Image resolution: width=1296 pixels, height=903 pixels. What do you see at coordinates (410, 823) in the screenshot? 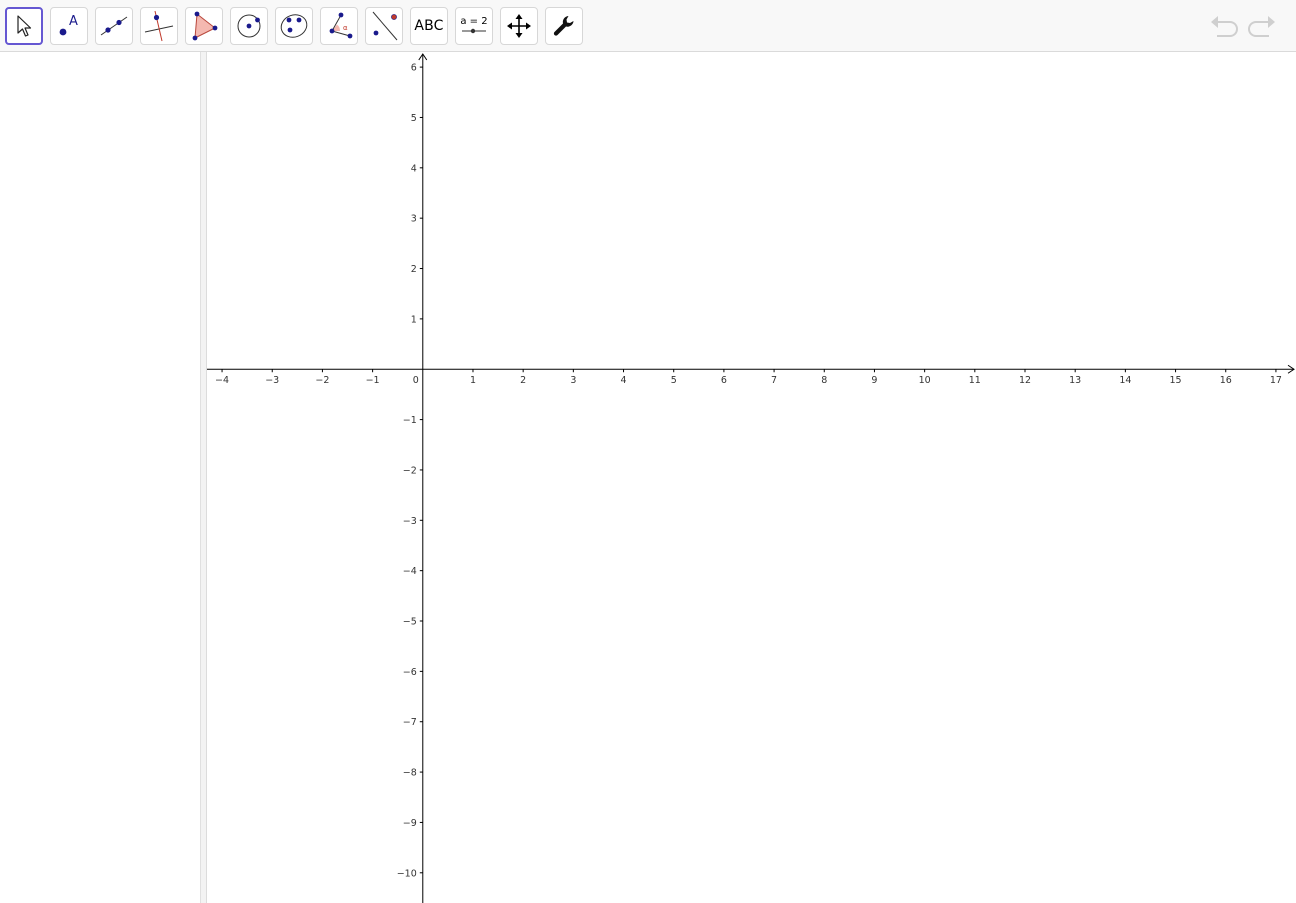
I see `y-tick-label: −9` at bounding box center [410, 823].